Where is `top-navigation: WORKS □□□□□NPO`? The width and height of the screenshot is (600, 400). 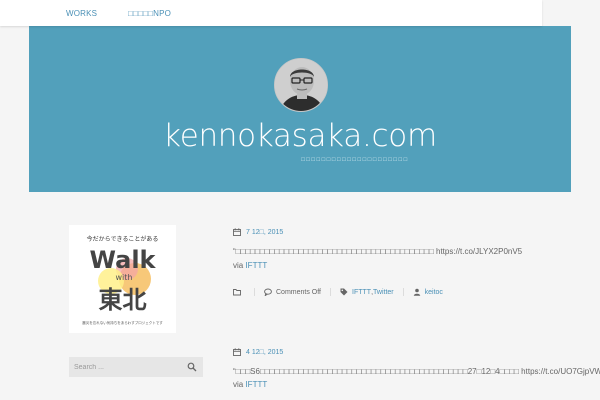 top-navigation: WORKS □□□□□NPO is located at coordinates (271, 13).